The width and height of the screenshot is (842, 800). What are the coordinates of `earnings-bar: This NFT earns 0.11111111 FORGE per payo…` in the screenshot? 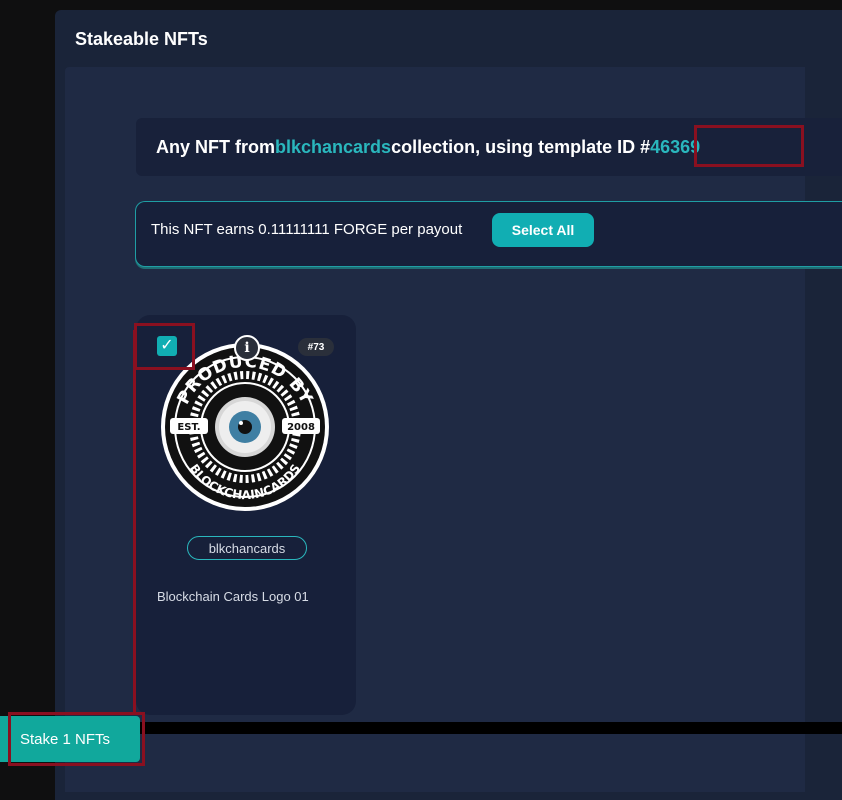 It's located at (488, 234).